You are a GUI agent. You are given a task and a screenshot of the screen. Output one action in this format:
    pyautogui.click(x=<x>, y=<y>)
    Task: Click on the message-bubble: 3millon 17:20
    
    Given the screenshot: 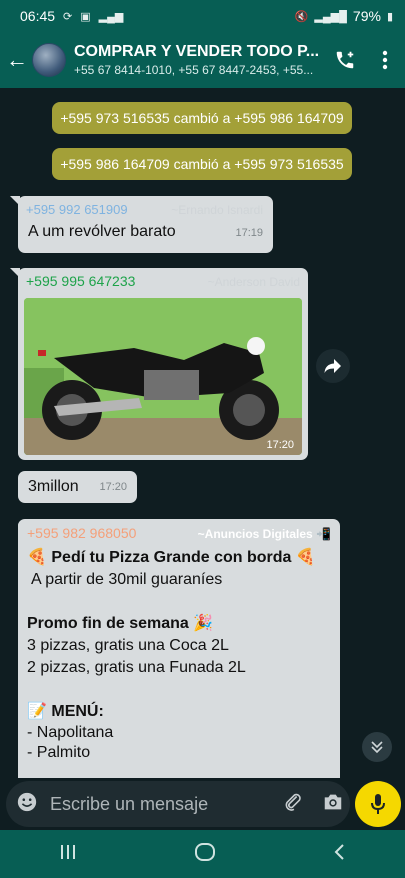 What is the action you would take?
    pyautogui.click(x=77, y=487)
    